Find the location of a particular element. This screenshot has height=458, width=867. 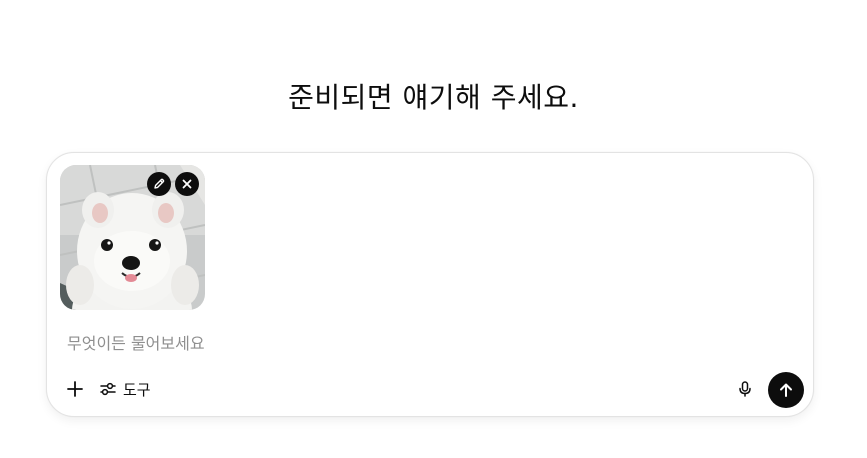

plus-icon is located at coordinates (75, 389).